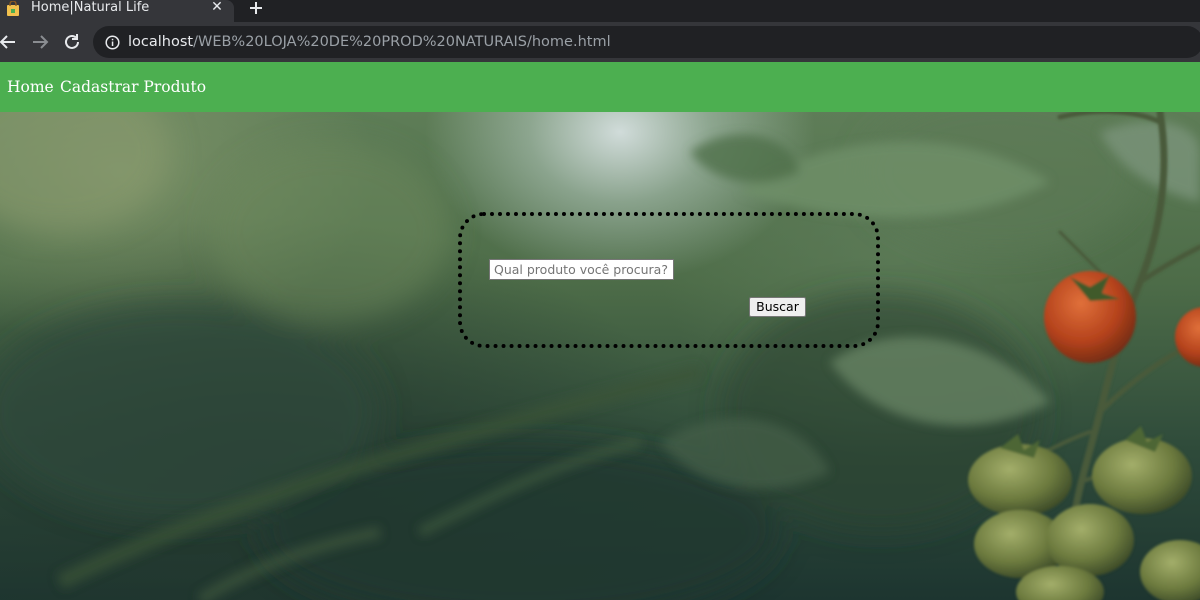 The width and height of the screenshot is (1200, 600). What do you see at coordinates (30, 87) in the screenshot?
I see `nav-link-home: Home` at bounding box center [30, 87].